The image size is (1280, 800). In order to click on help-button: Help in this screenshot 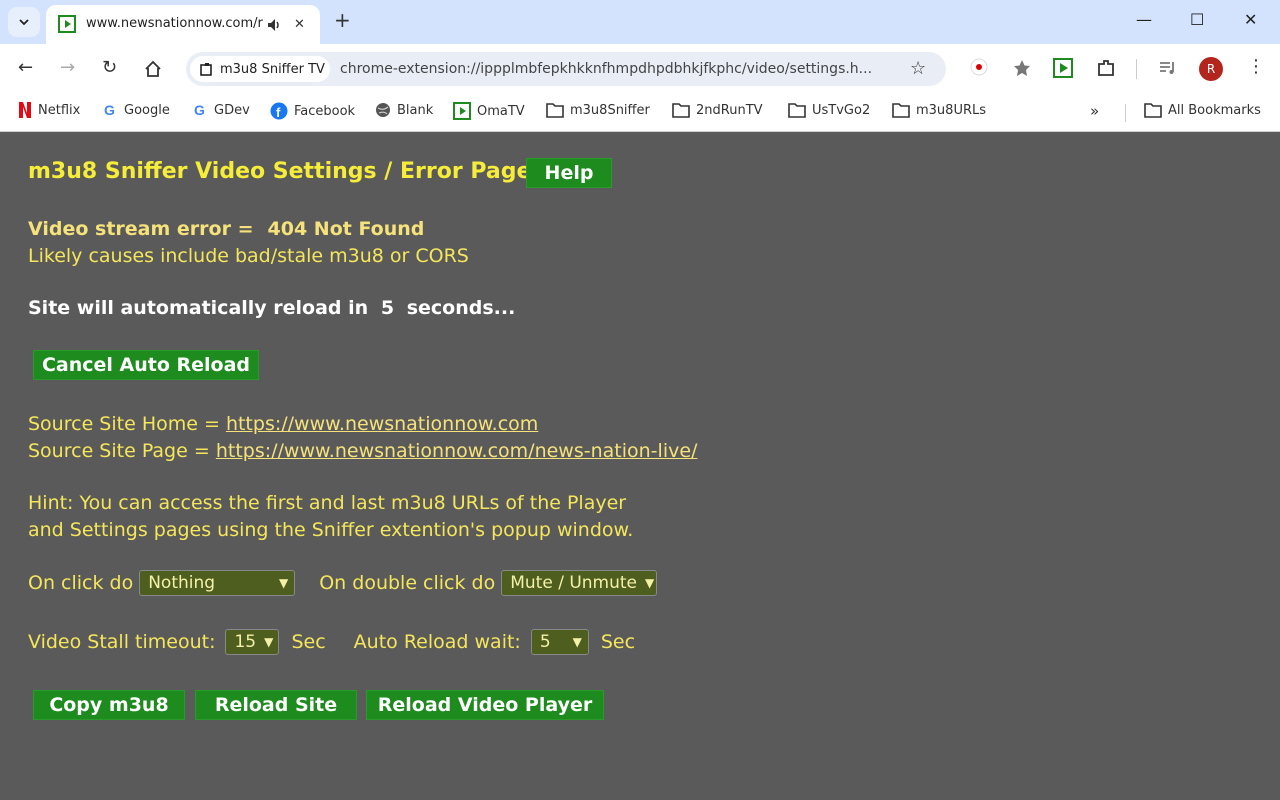, I will do `click(569, 173)`.